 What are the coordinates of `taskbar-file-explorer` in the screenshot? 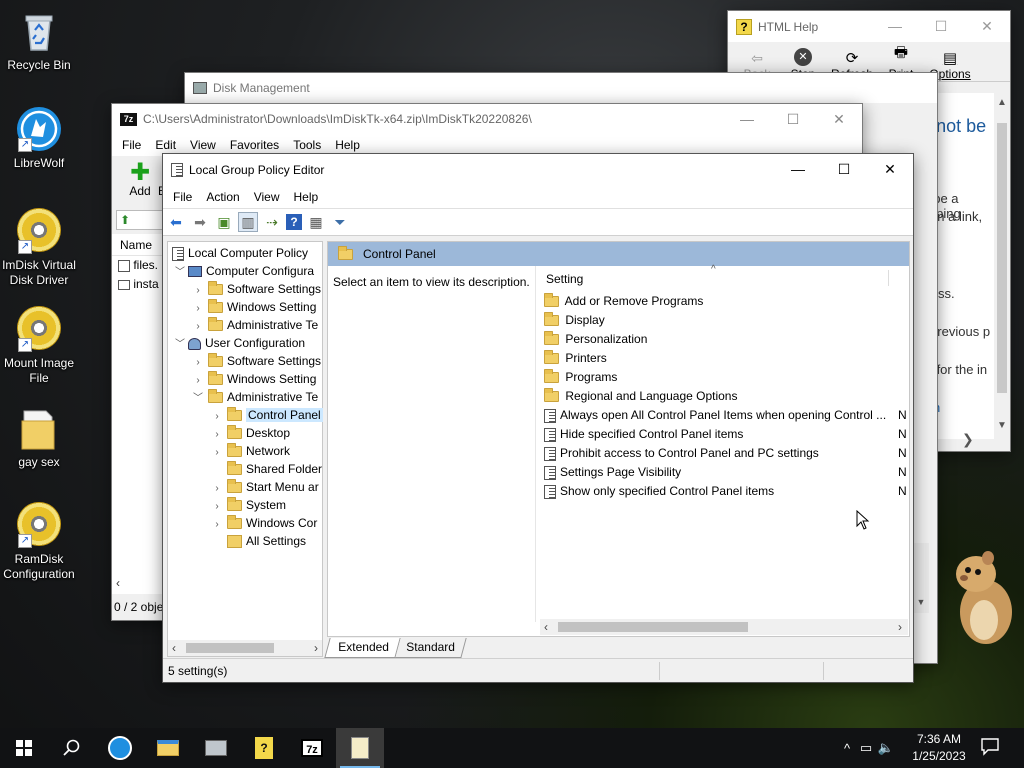 It's located at (168, 748).